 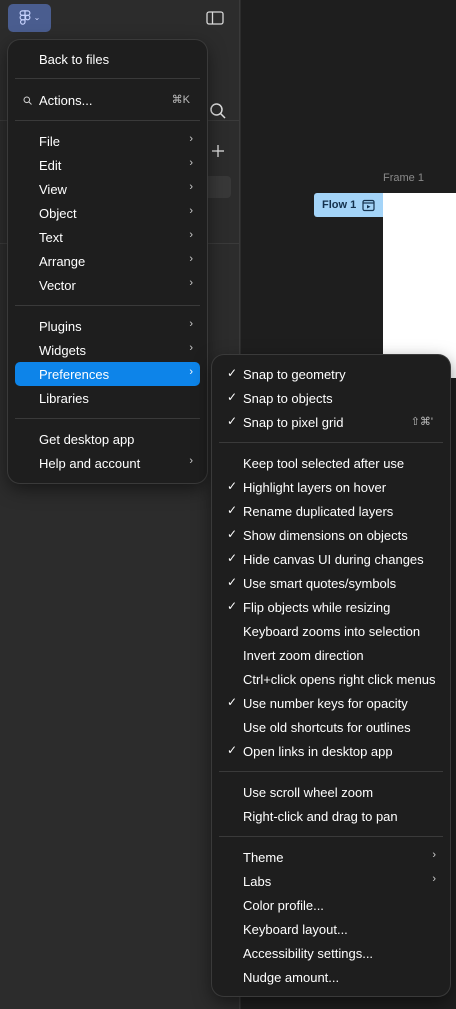 I want to click on menu-item-label: Hide canvas UI during changes, so click(x=333, y=559).